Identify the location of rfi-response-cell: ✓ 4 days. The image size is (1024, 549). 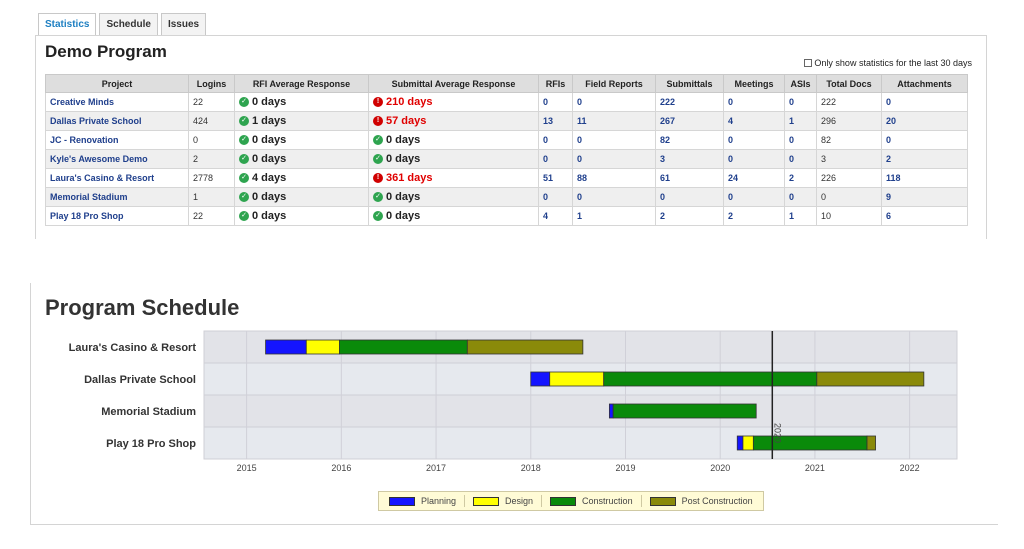
(301, 178).